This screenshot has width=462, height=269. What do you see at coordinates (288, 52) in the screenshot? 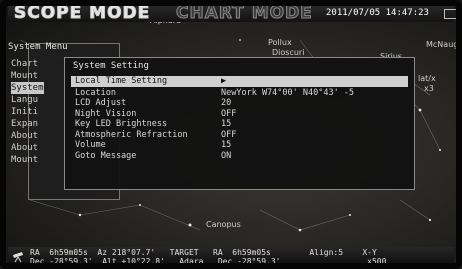
I see `sky-label-star: Dioscuri` at bounding box center [288, 52].